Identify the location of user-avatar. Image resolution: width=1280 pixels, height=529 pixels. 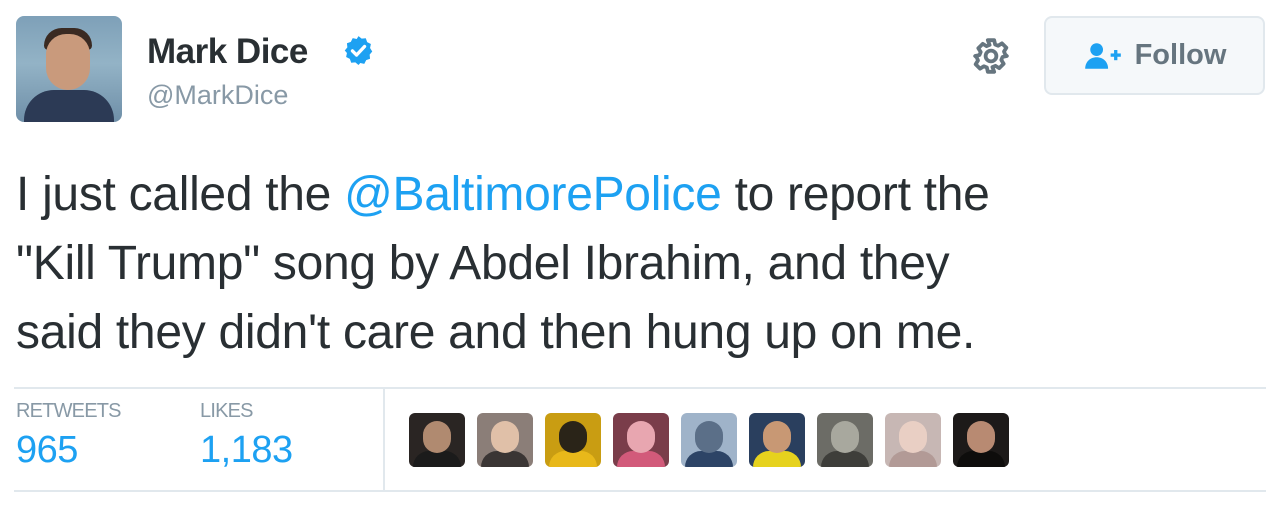
(69, 69).